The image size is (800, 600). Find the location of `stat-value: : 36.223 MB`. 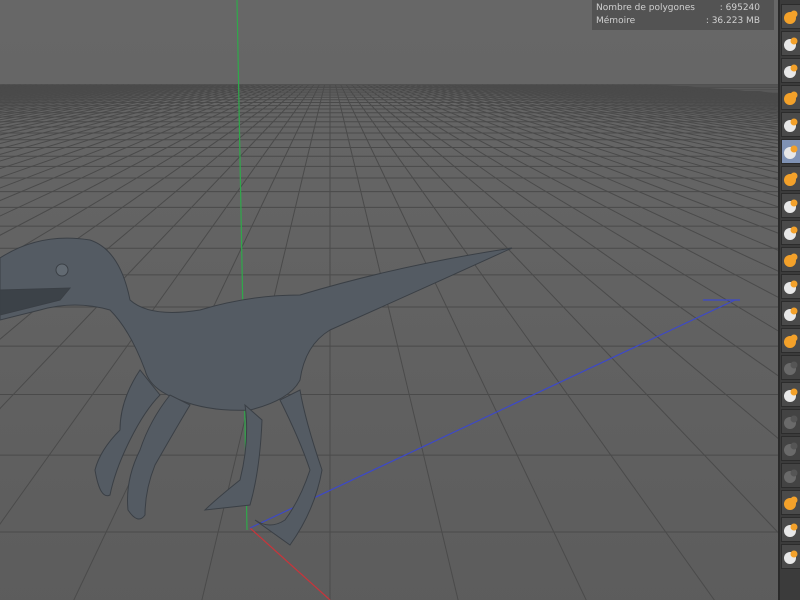

stat-value: : 36.223 MB is located at coordinates (733, 21).